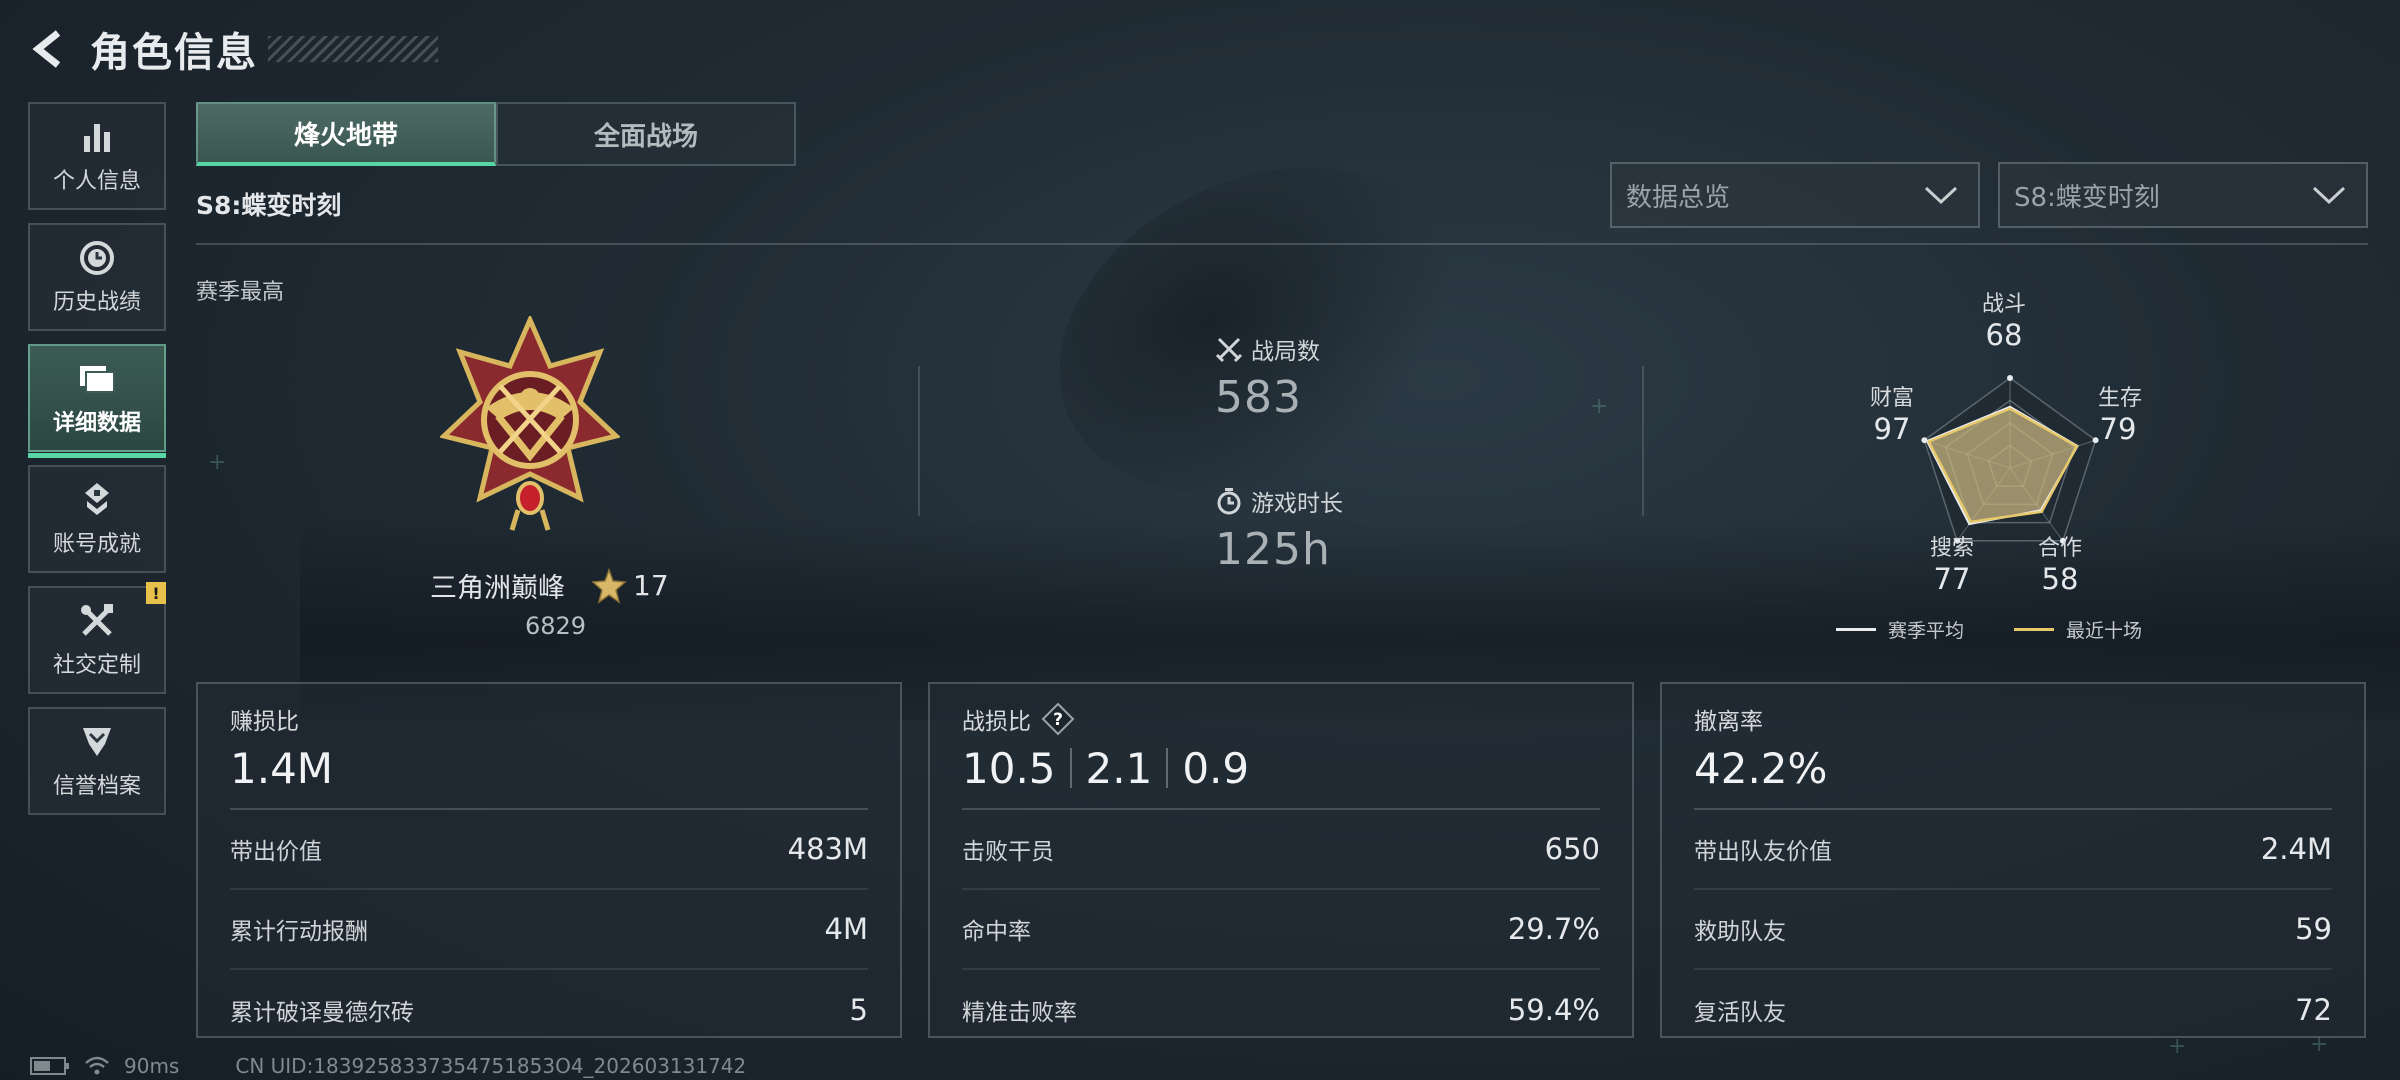 Image resolution: width=2400 pixels, height=1080 pixels. I want to click on rank-name: 三角洲巅峰, so click(497, 588).